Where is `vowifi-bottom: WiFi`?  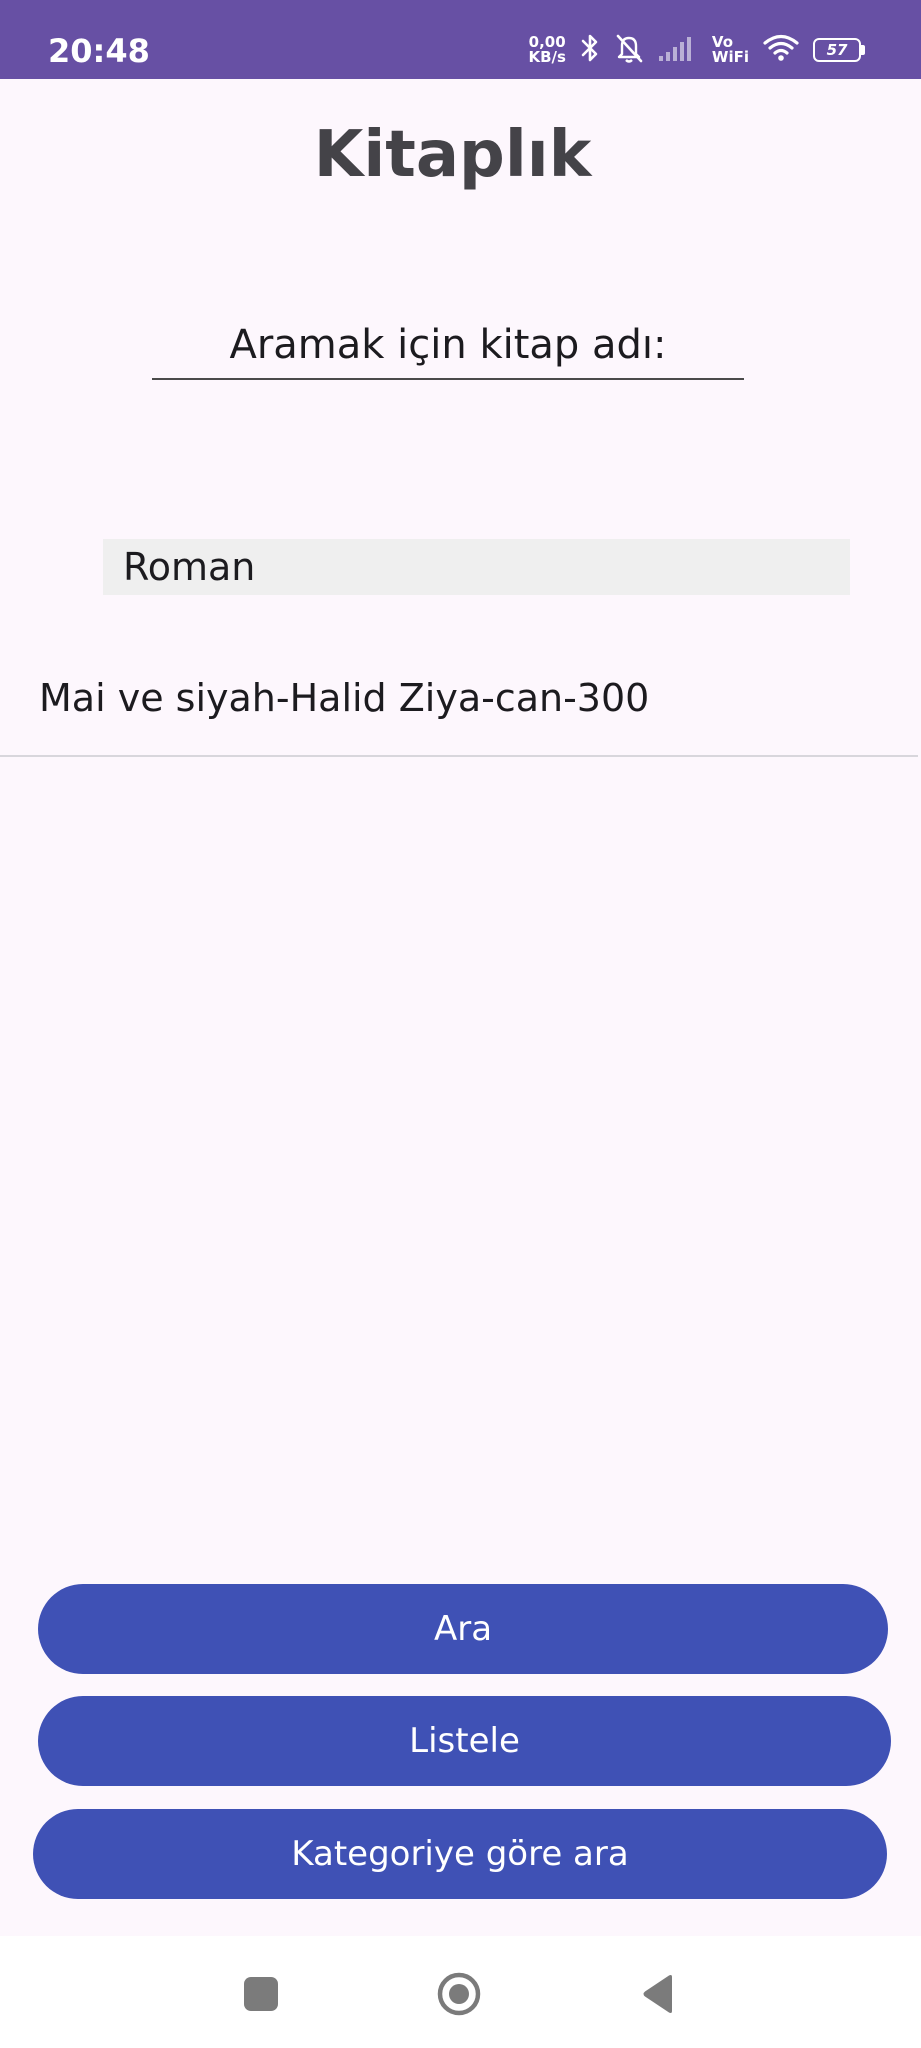
vowifi-bottom: WiFi is located at coordinates (730, 57).